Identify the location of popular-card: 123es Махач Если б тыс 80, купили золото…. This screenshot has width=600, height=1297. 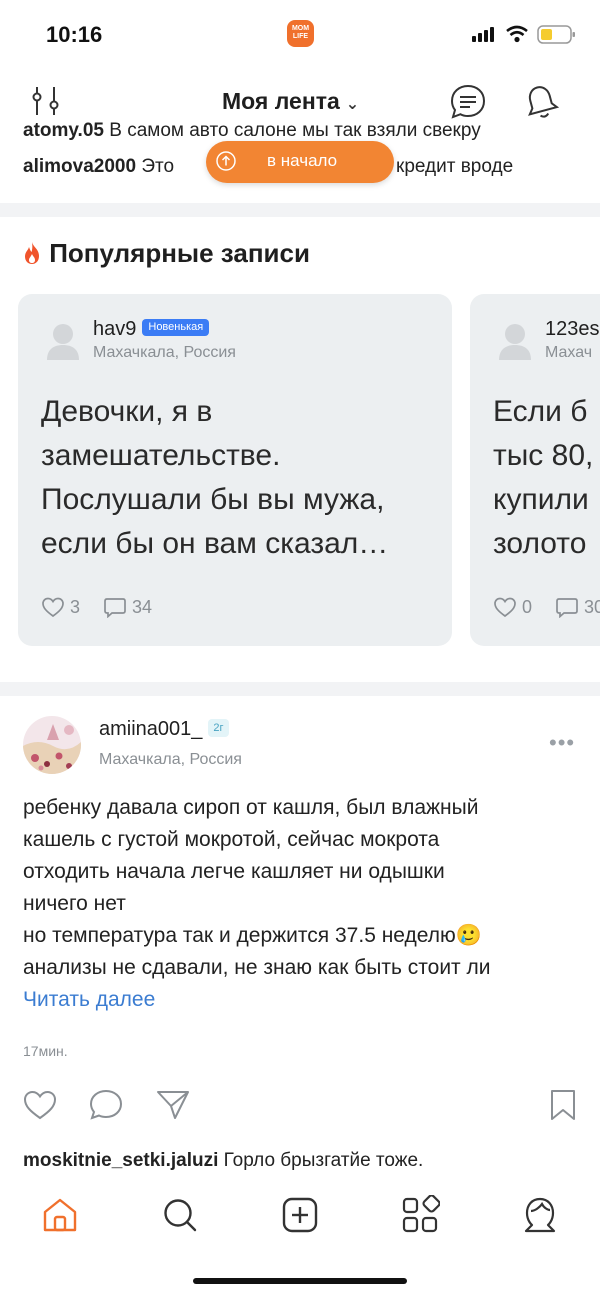
(535, 470).